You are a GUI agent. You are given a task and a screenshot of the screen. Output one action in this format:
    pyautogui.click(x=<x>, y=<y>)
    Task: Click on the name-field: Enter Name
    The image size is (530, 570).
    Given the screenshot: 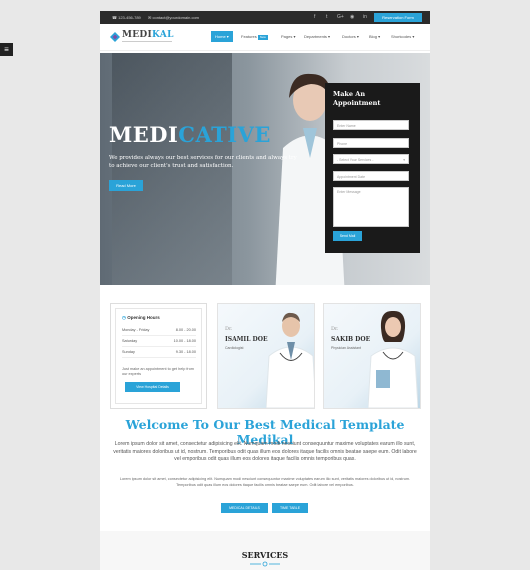 What is the action you would take?
    pyautogui.click(x=371, y=125)
    